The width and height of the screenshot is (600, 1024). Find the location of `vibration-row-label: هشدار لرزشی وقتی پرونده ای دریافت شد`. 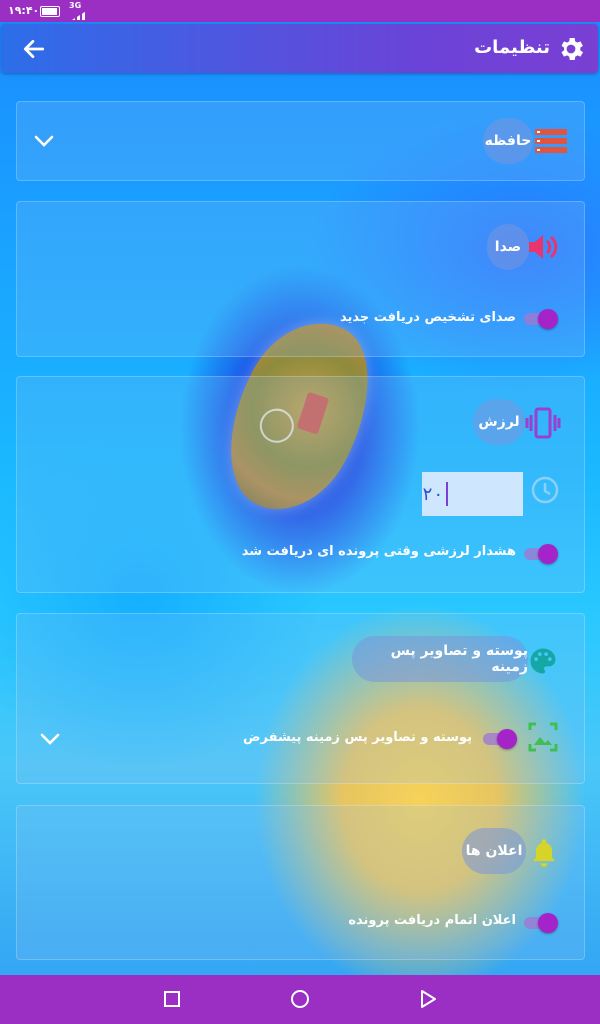

vibration-row-label: هشدار لرزشی وقتی پرونده ای دریافت شد is located at coordinates (378, 551).